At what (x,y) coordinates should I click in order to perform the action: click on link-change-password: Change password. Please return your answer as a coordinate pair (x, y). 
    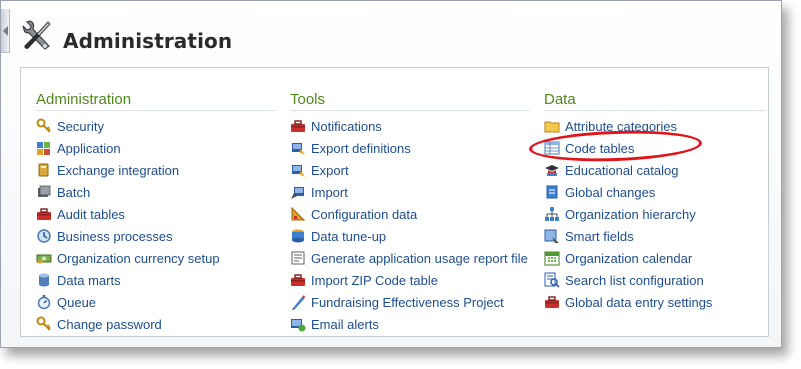
    Looking at the image, I should click on (128, 324).